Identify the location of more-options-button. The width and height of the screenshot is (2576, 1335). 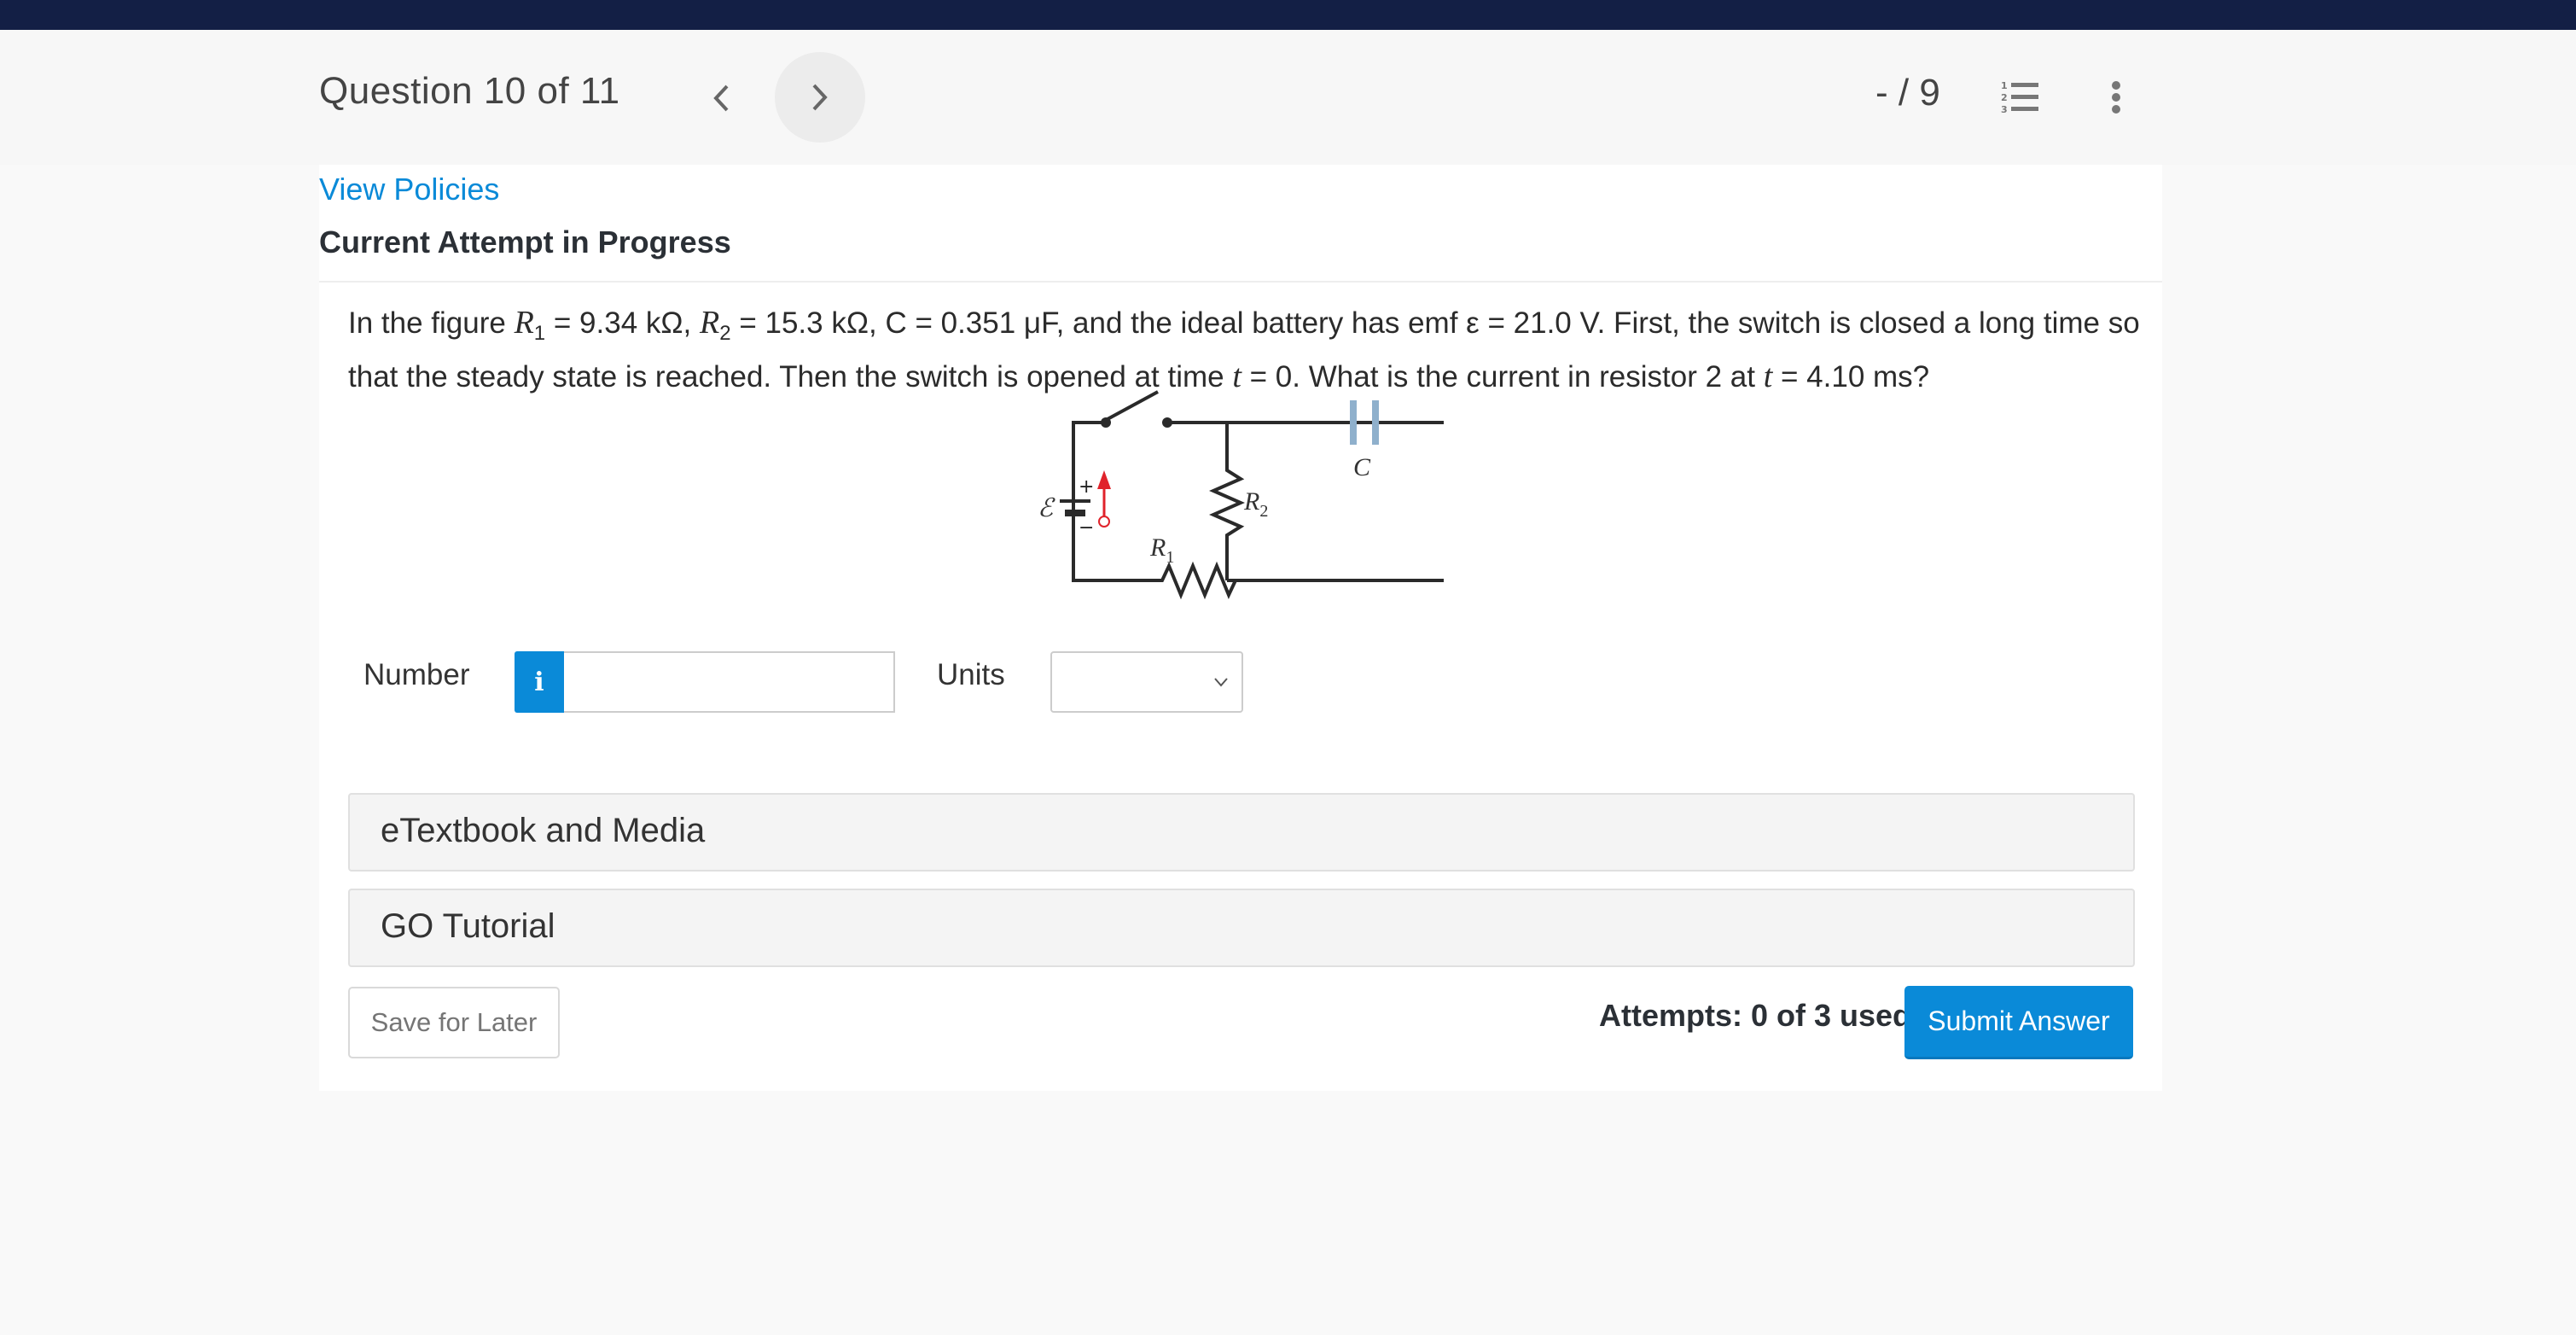
(2116, 98).